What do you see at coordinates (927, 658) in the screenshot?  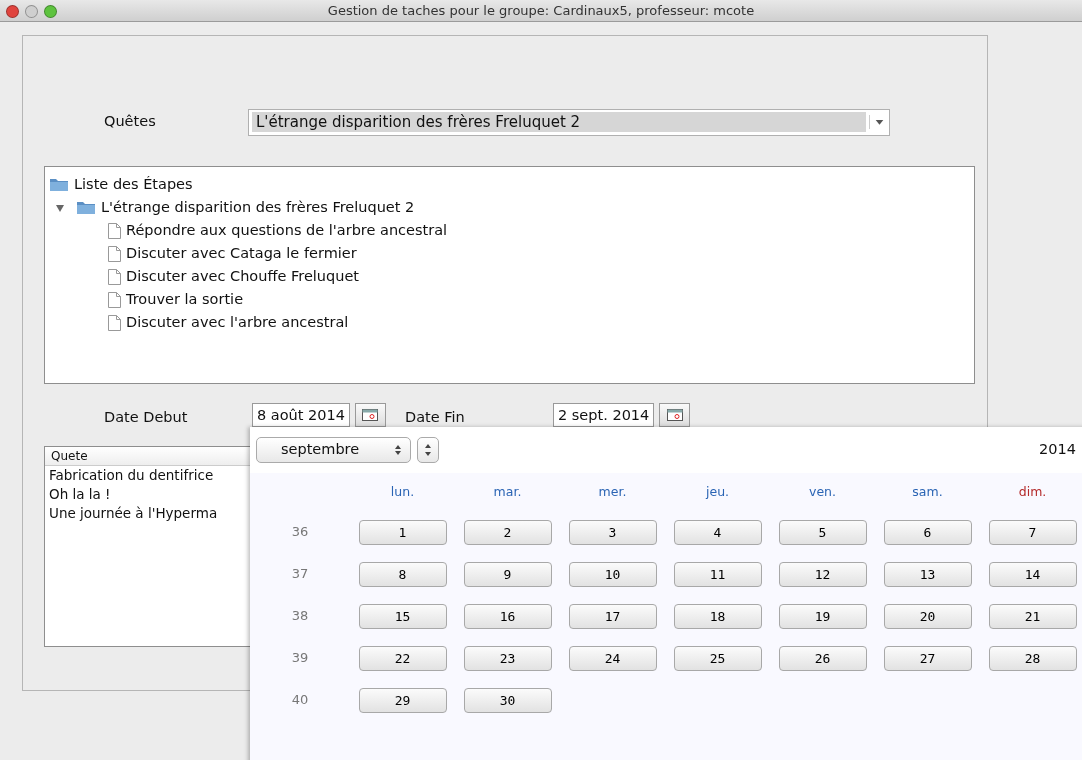 I see `day-button: 27` at bounding box center [927, 658].